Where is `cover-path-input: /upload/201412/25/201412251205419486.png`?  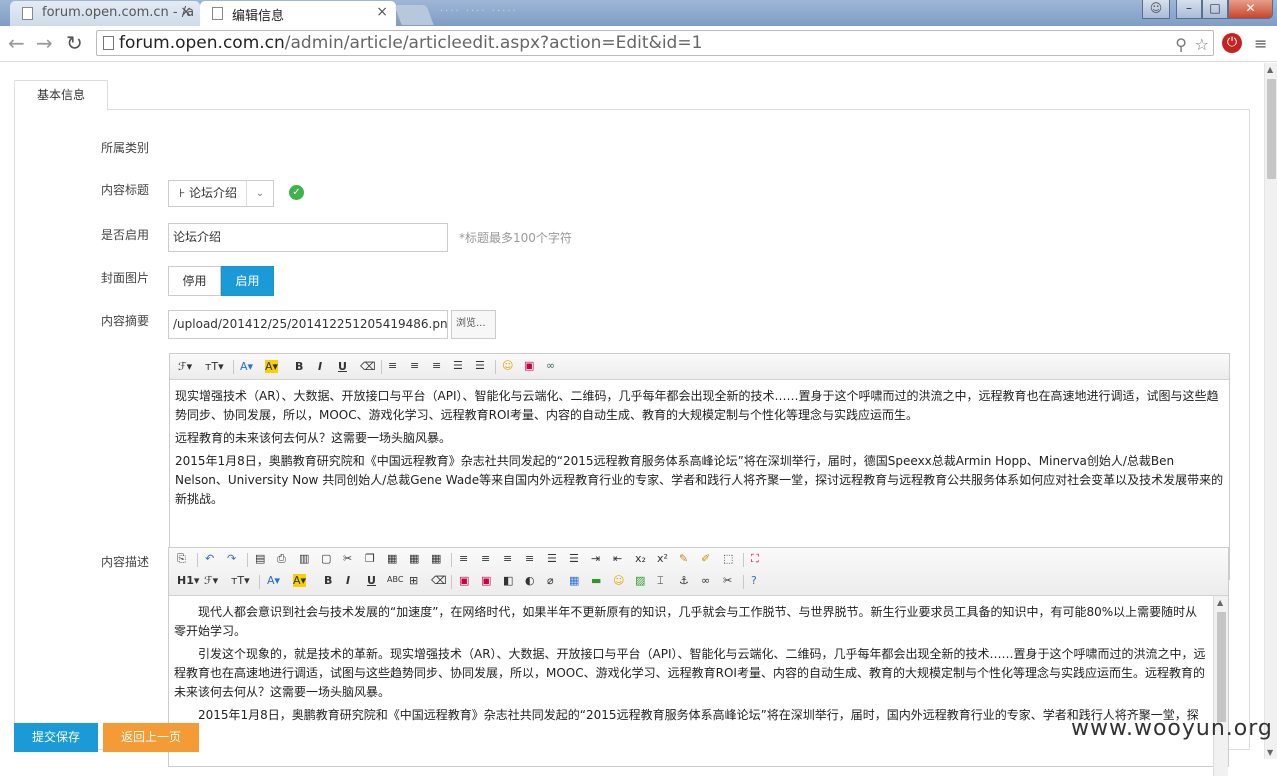
cover-path-input: /upload/201412/25/201412251205419486.png is located at coordinates (308, 324).